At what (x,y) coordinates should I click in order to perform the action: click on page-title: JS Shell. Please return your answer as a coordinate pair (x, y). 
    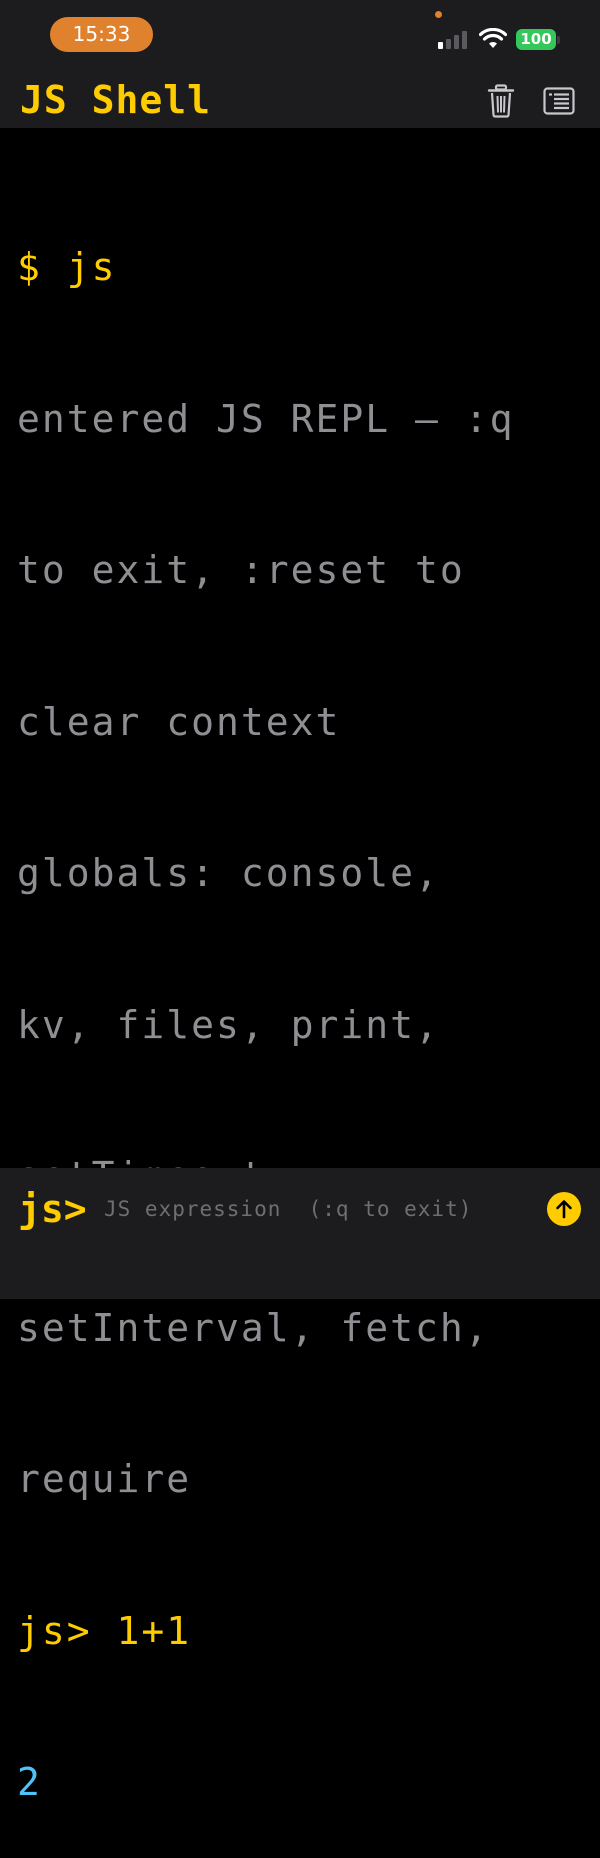
    Looking at the image, I should click on (116, 100).